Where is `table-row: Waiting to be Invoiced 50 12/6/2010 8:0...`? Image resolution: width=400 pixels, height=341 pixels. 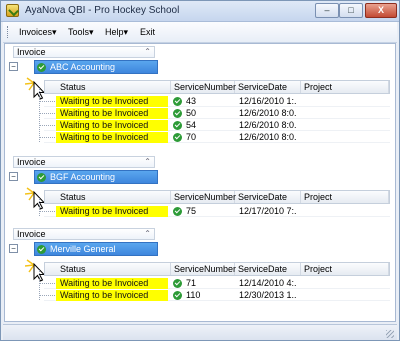
table-row: Waiting to be Invoiced 50 12/6/2010 8:0... is located at coordinates (214, 113).